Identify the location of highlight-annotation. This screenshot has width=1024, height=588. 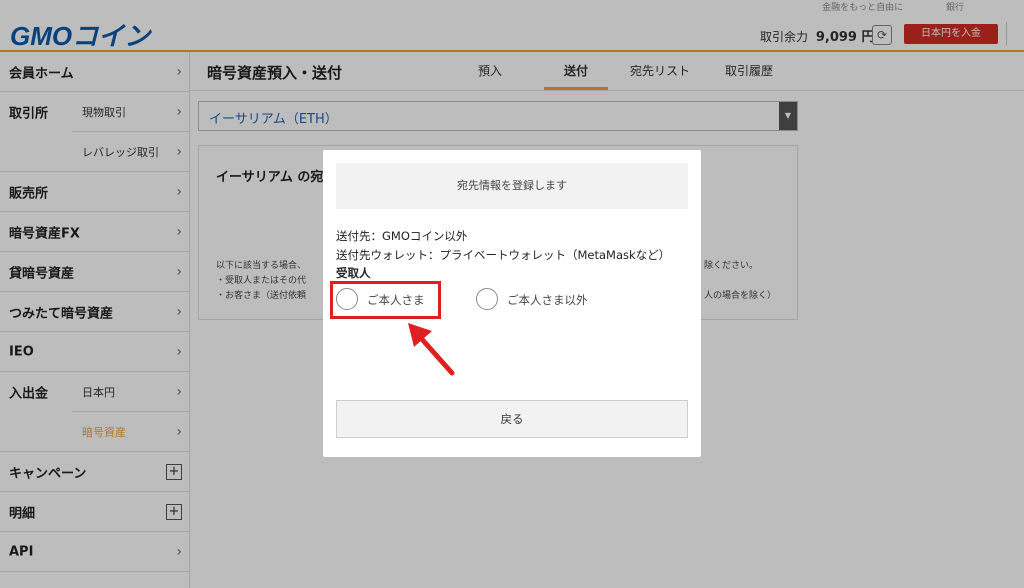
(385, 300).